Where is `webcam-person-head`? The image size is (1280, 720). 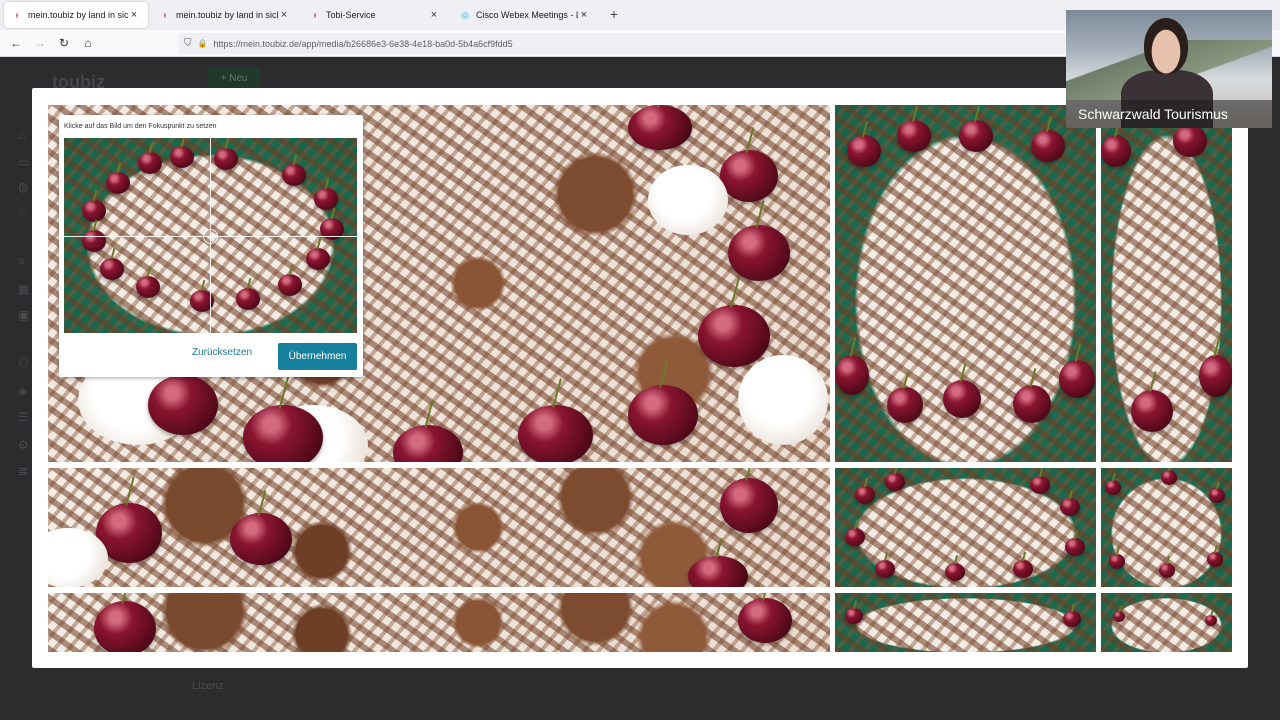 webcam-person-head is located at coordinates (1166, 46).